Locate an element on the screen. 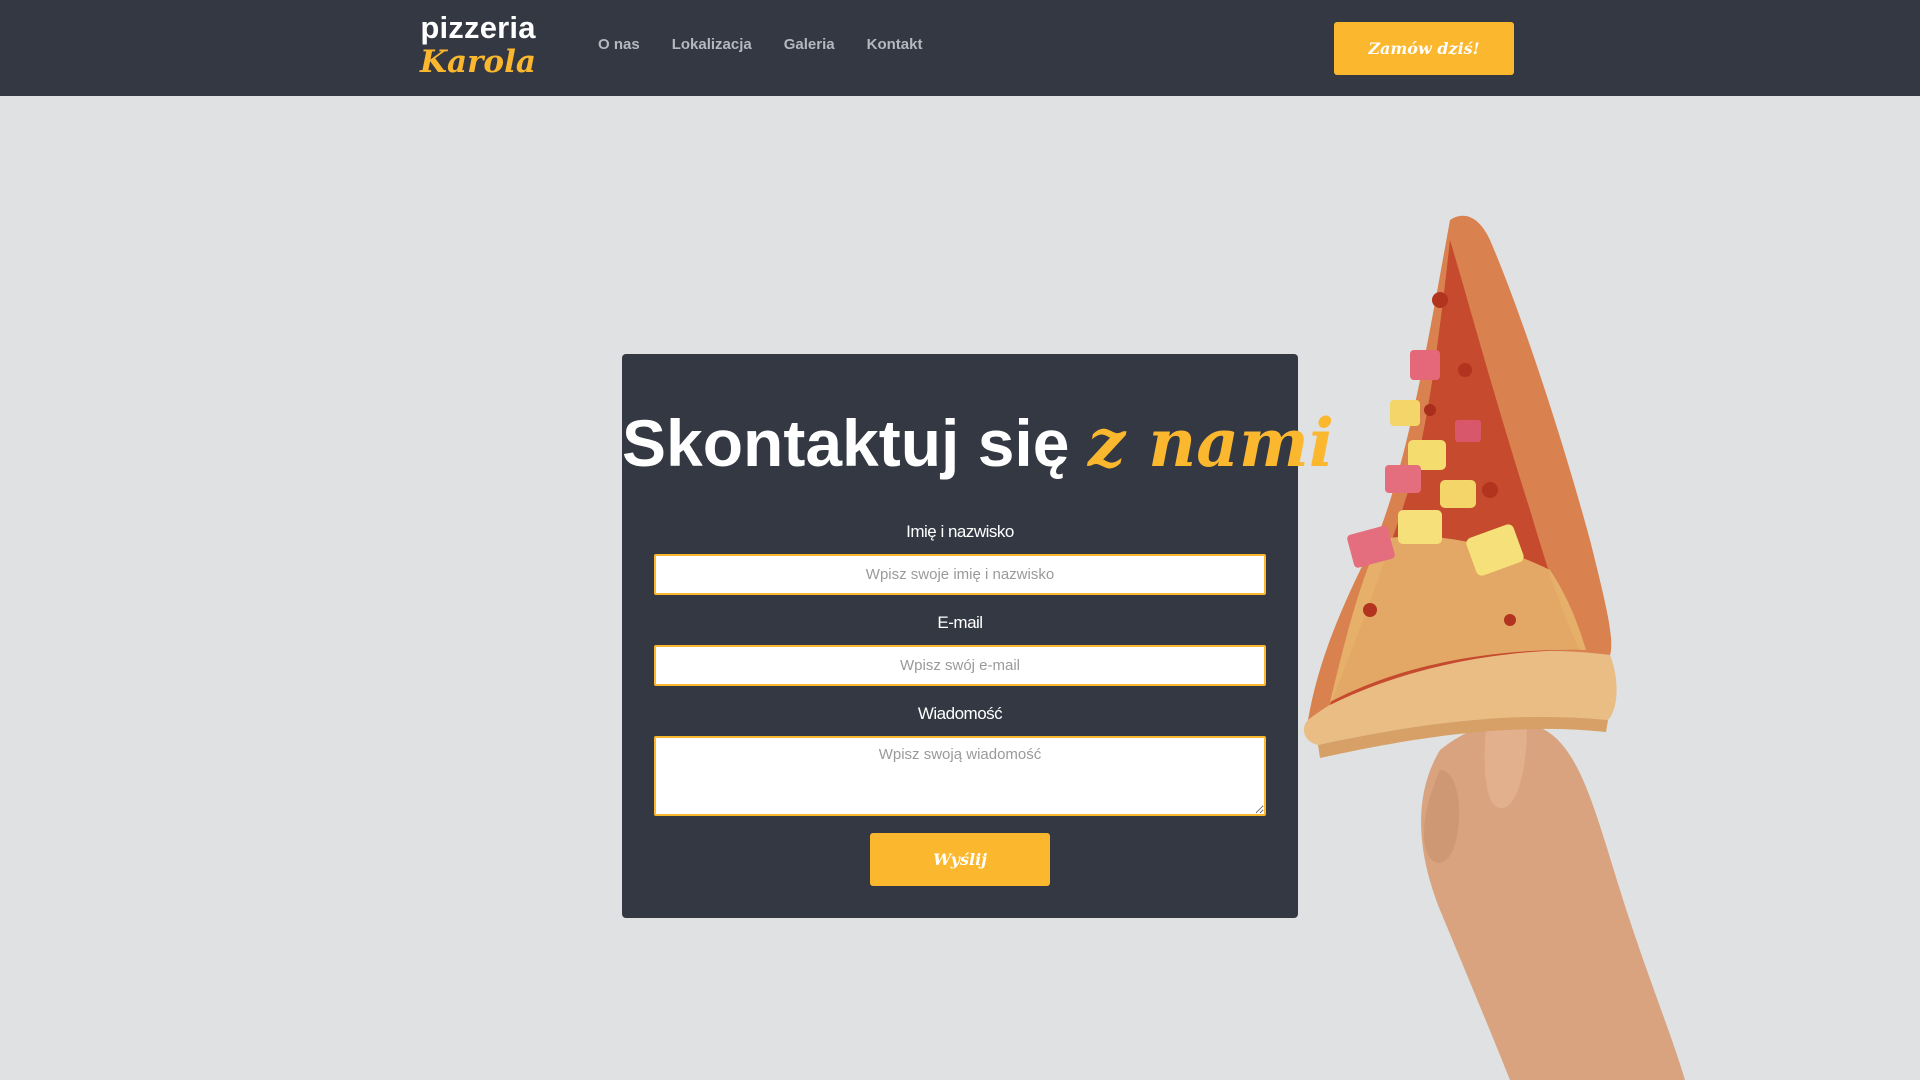  nav-link-lokalizacja: Lokalizacja is located at coordinates (712, 44).